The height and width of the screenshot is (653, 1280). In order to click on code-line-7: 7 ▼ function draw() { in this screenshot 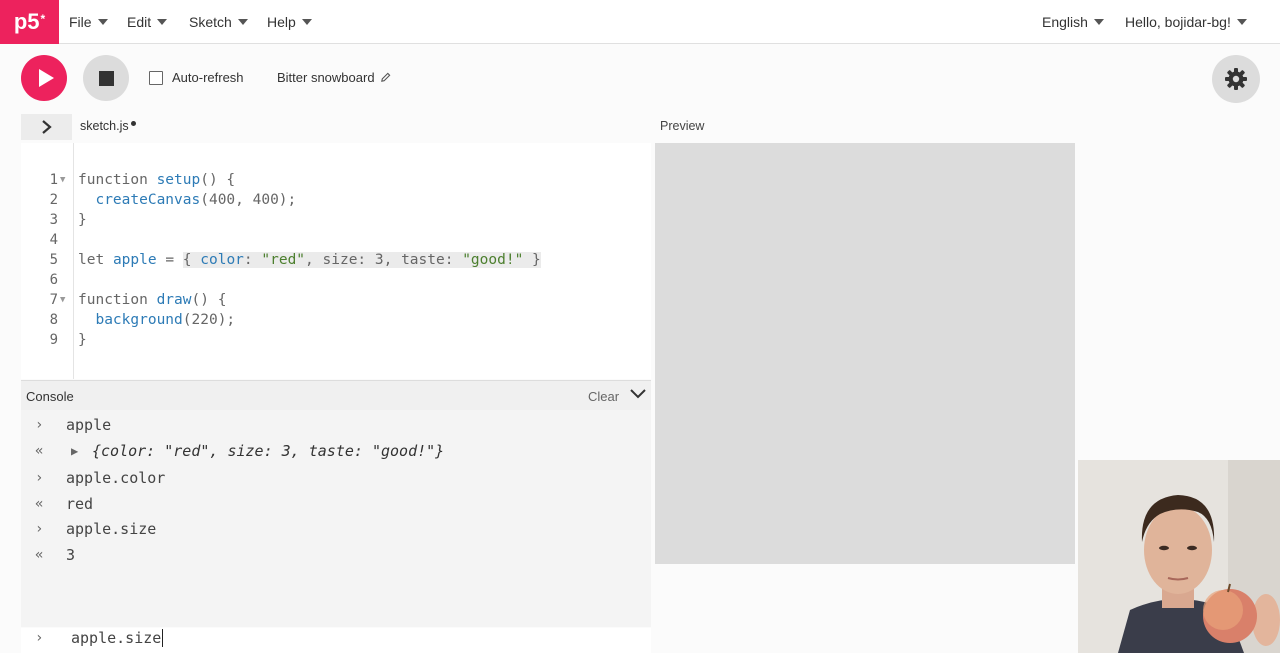, I will do `click(336, 300)`.